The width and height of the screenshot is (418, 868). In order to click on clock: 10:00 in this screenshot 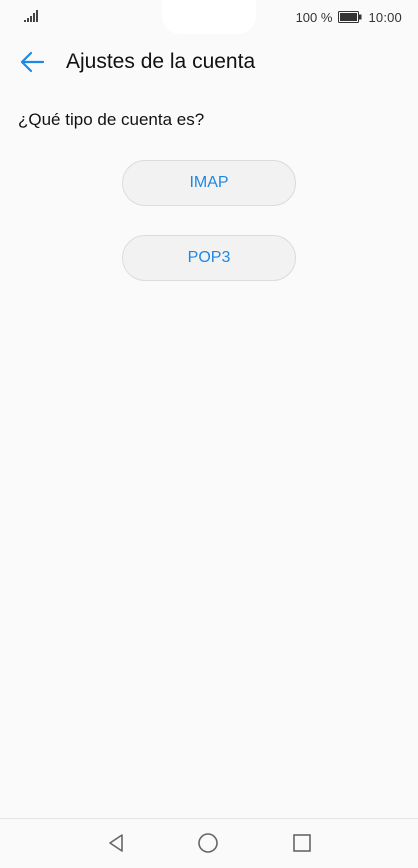, I will do `click(385, 17)`.